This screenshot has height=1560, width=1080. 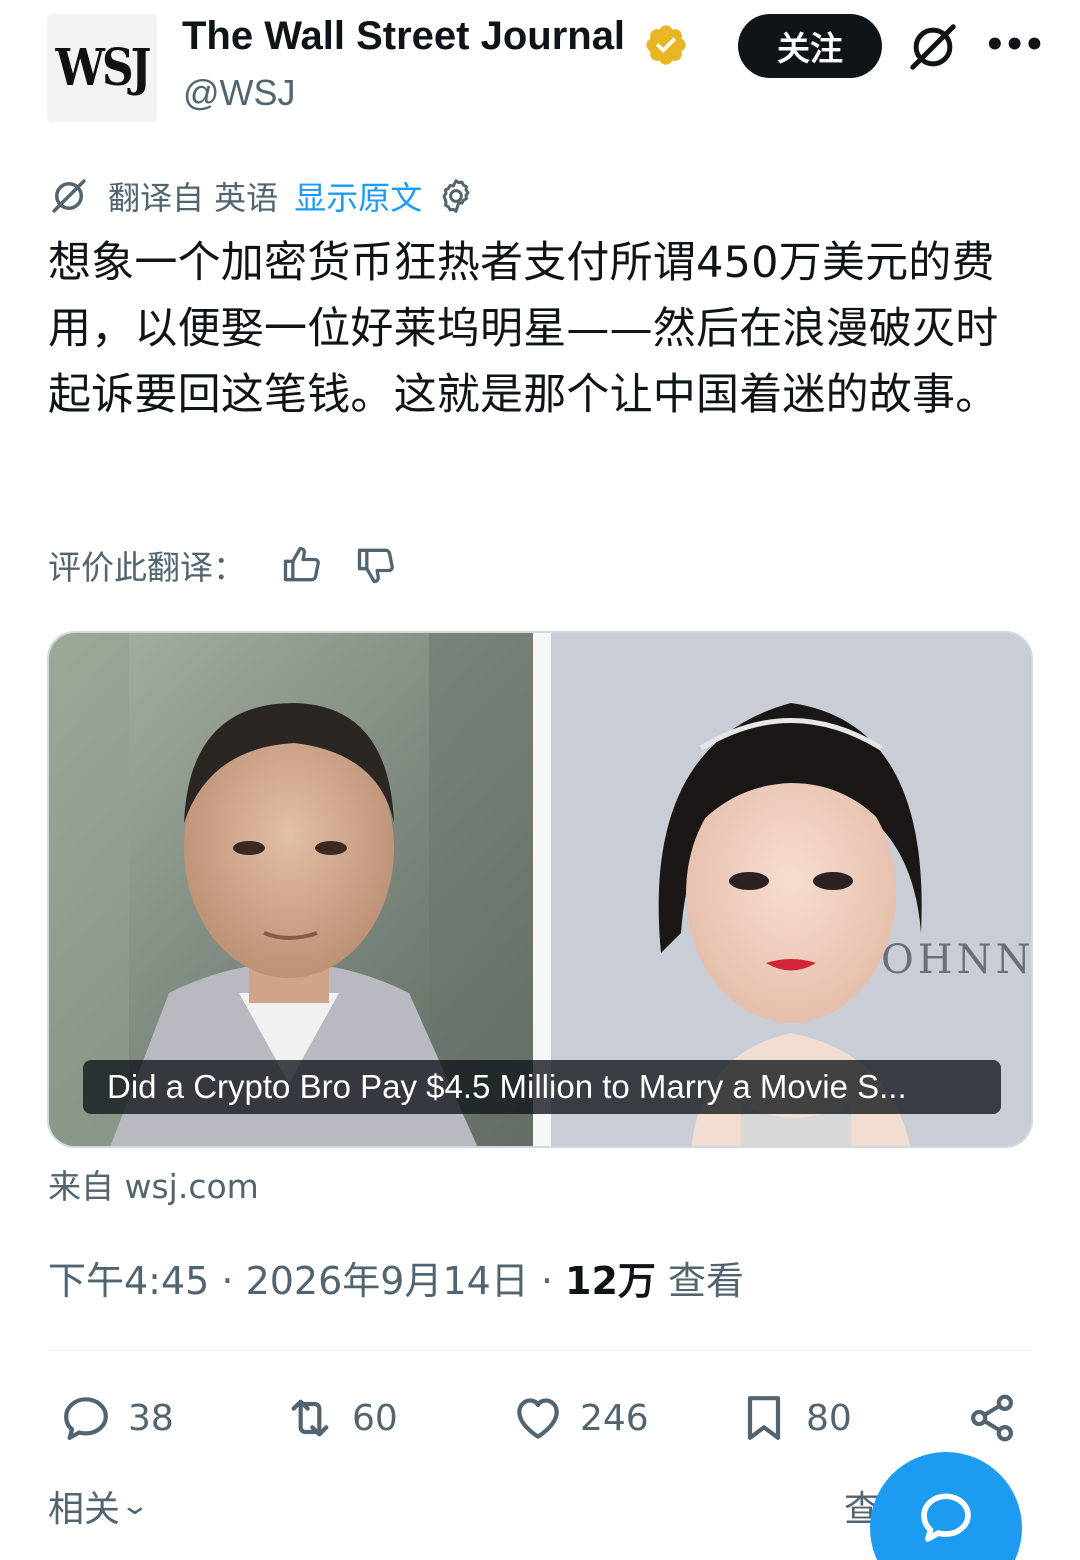 What do you see at coordinates (86, 1418) in the screenshot?
I see `reply-icon` at bounding box center [86, 1418].